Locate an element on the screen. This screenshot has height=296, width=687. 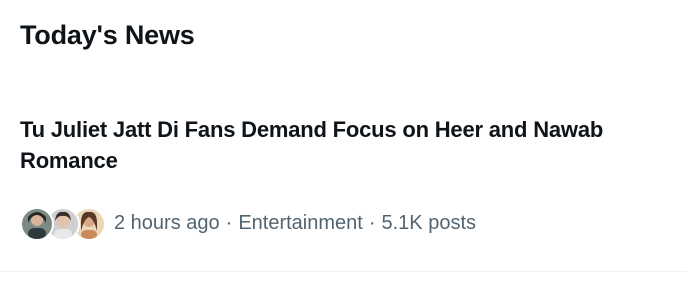
avatar-stack is located at coordinates (63, 223).